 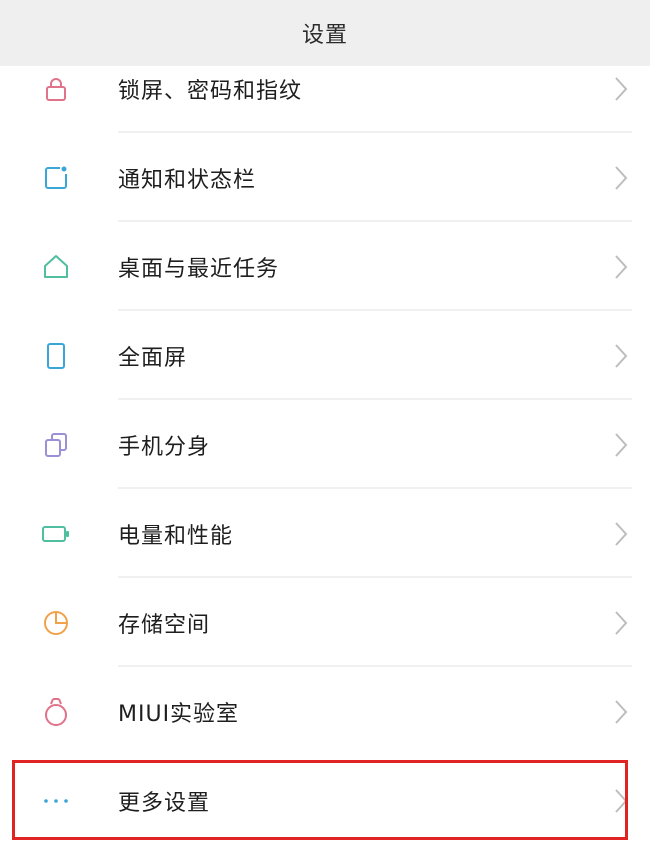 What do you see at coordinates (56, 445) in the screenshot?
I see `dual-space-icon` at bounding box center [56, 445].